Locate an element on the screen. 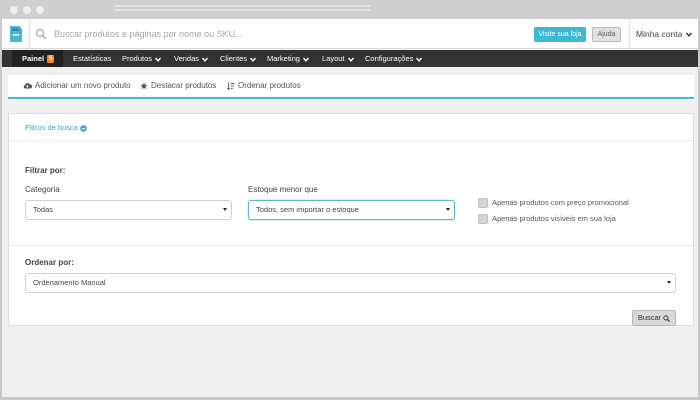 The height and width of the screenshot is (400, 700). sort-products-link: Ordenar produtos is located at coordinates (263, 86).